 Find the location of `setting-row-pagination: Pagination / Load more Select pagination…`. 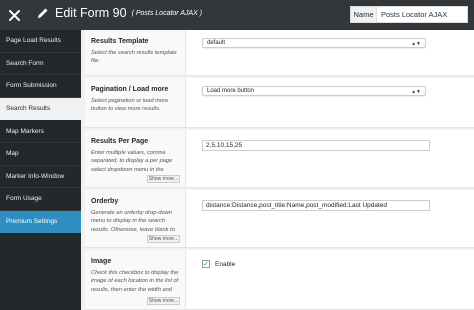

setting-row-pagination: Pagination / Load more Select pagination… is located at coordinates (279, 103).